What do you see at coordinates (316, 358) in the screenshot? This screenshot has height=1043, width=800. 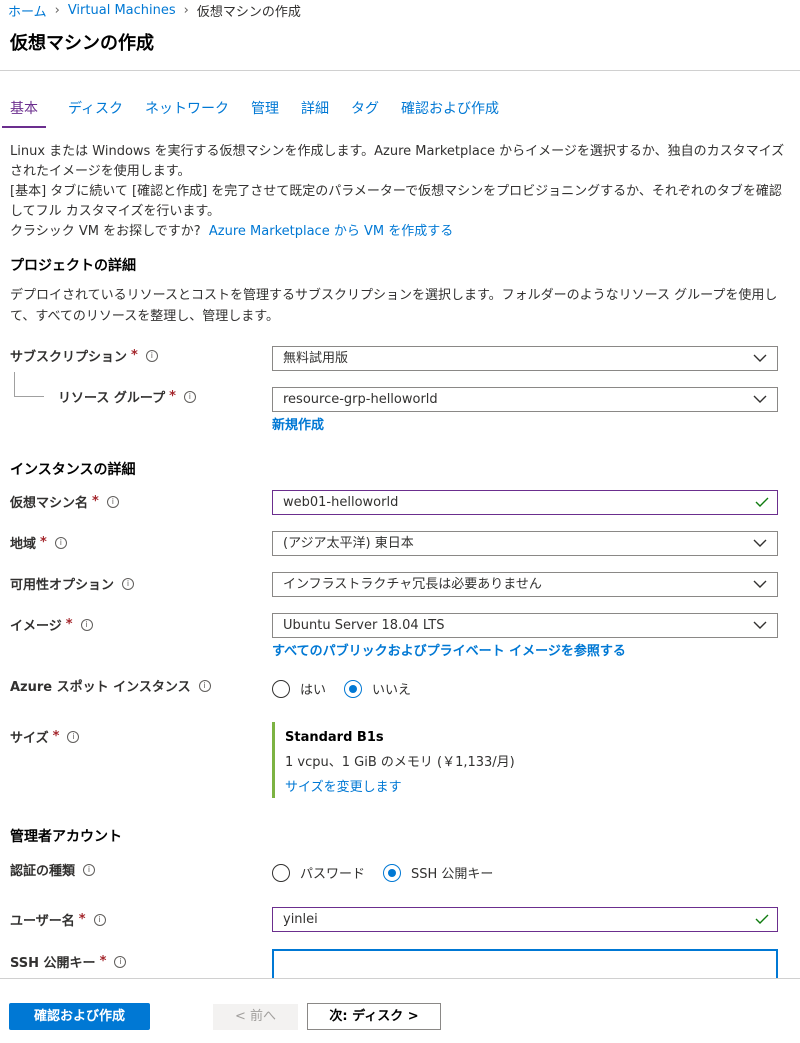 I see `subscription-value: 無料試用版` at bounding box center [316, 358].